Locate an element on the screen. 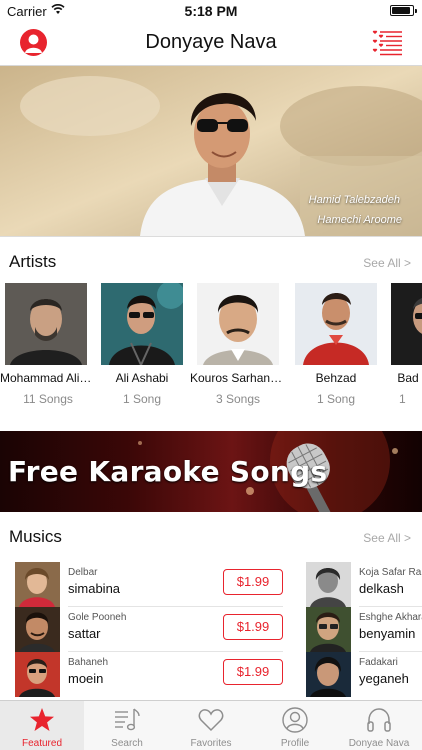 This screenshot has height=750, width=422. tab-search: Search is located at coordinates (127, 725).